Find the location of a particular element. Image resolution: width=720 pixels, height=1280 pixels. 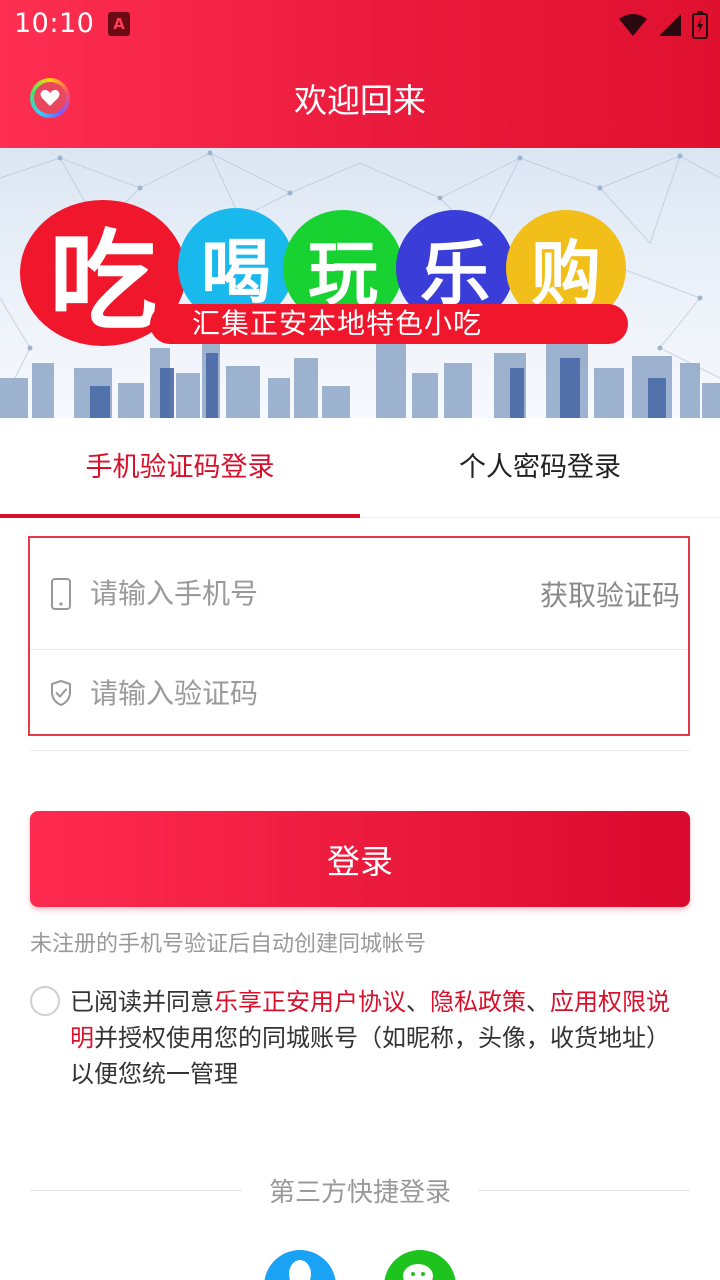

auto-register-hint: 未注册的手机号验证后自动创建同城帐号 is located at coordinates (228, 944).